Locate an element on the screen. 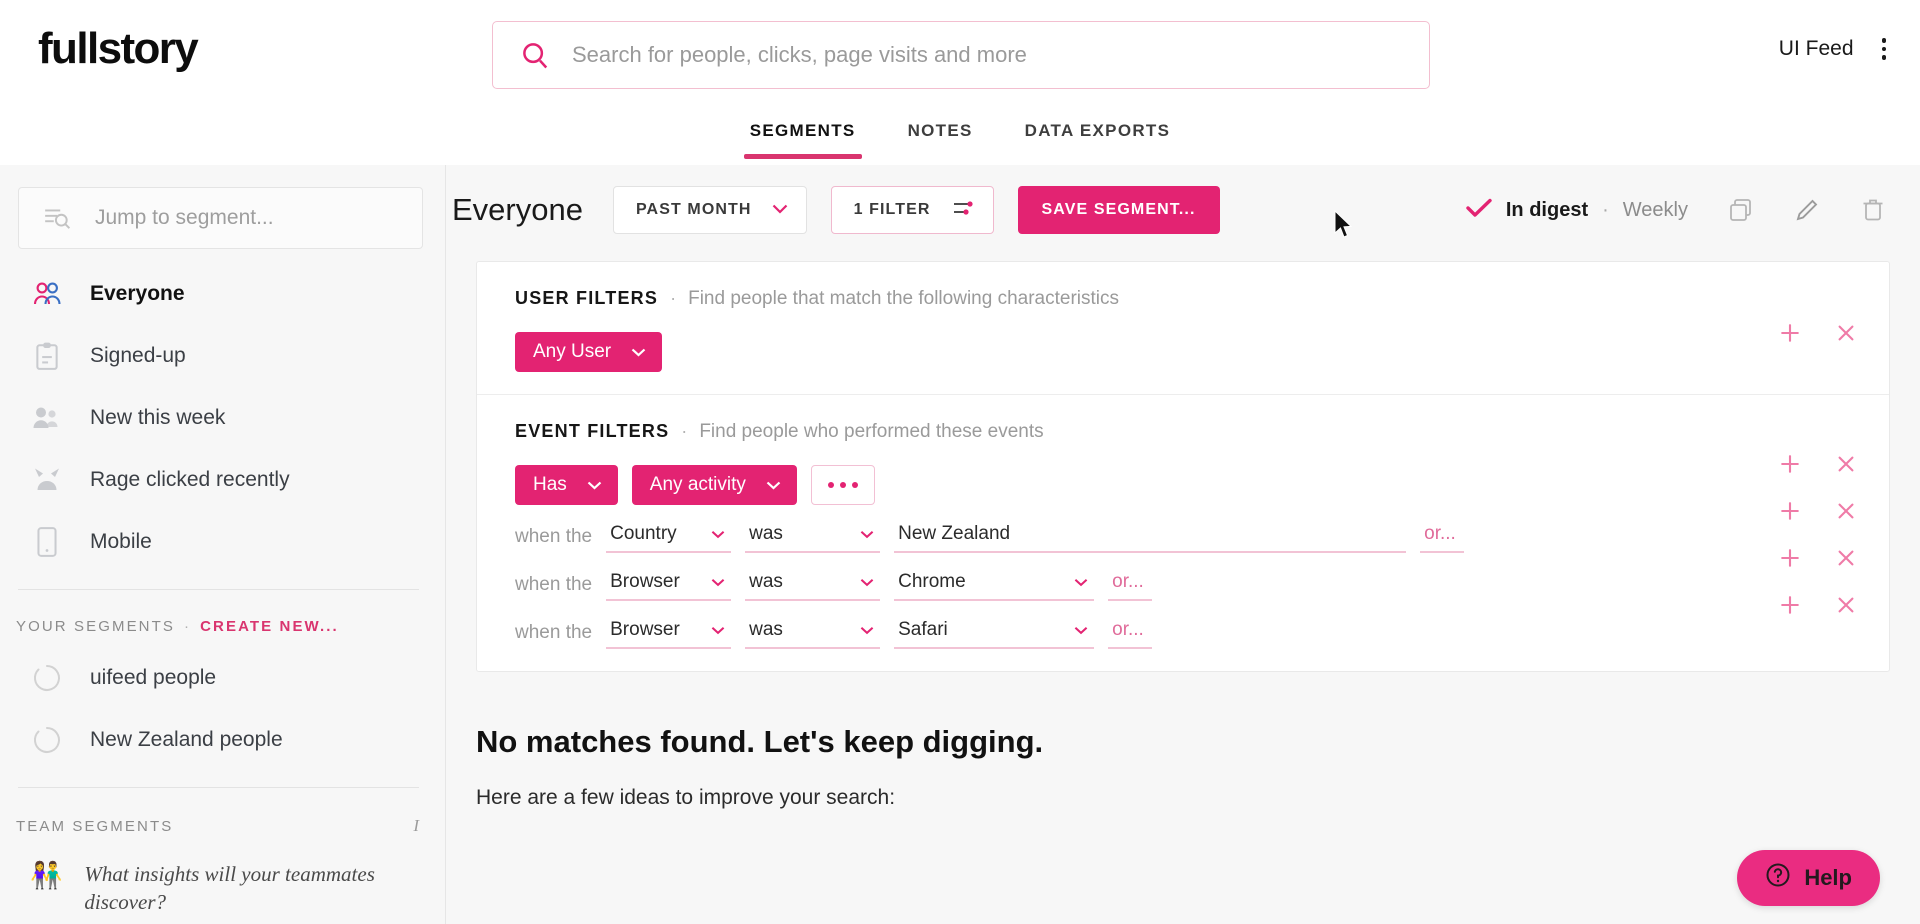 Image resolution: width=1920 pixels, height=924 pixels. help-button: Help is located at coordinates (1808, 878).